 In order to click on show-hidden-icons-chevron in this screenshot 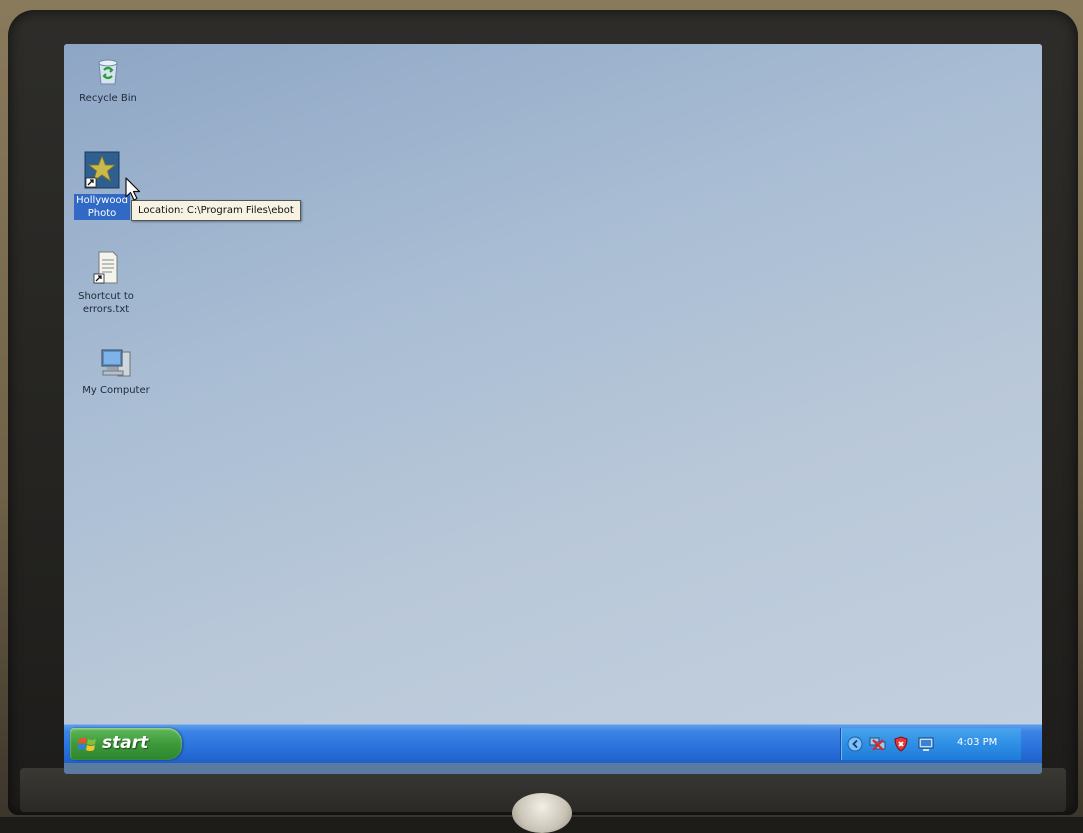, I will do `click(855, 744)`.